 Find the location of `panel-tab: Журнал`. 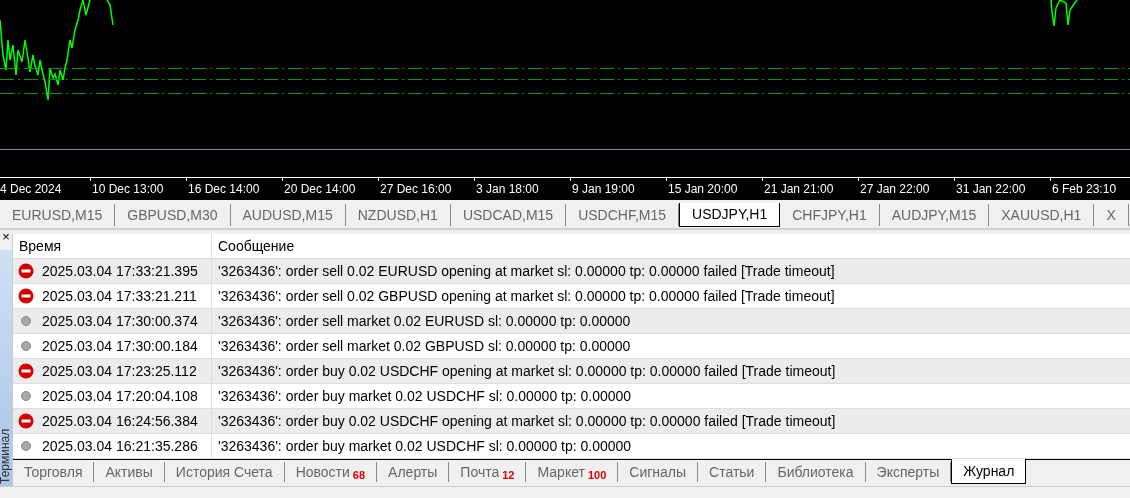

panel-tab: Журнал is located at coordinates (989, 471).